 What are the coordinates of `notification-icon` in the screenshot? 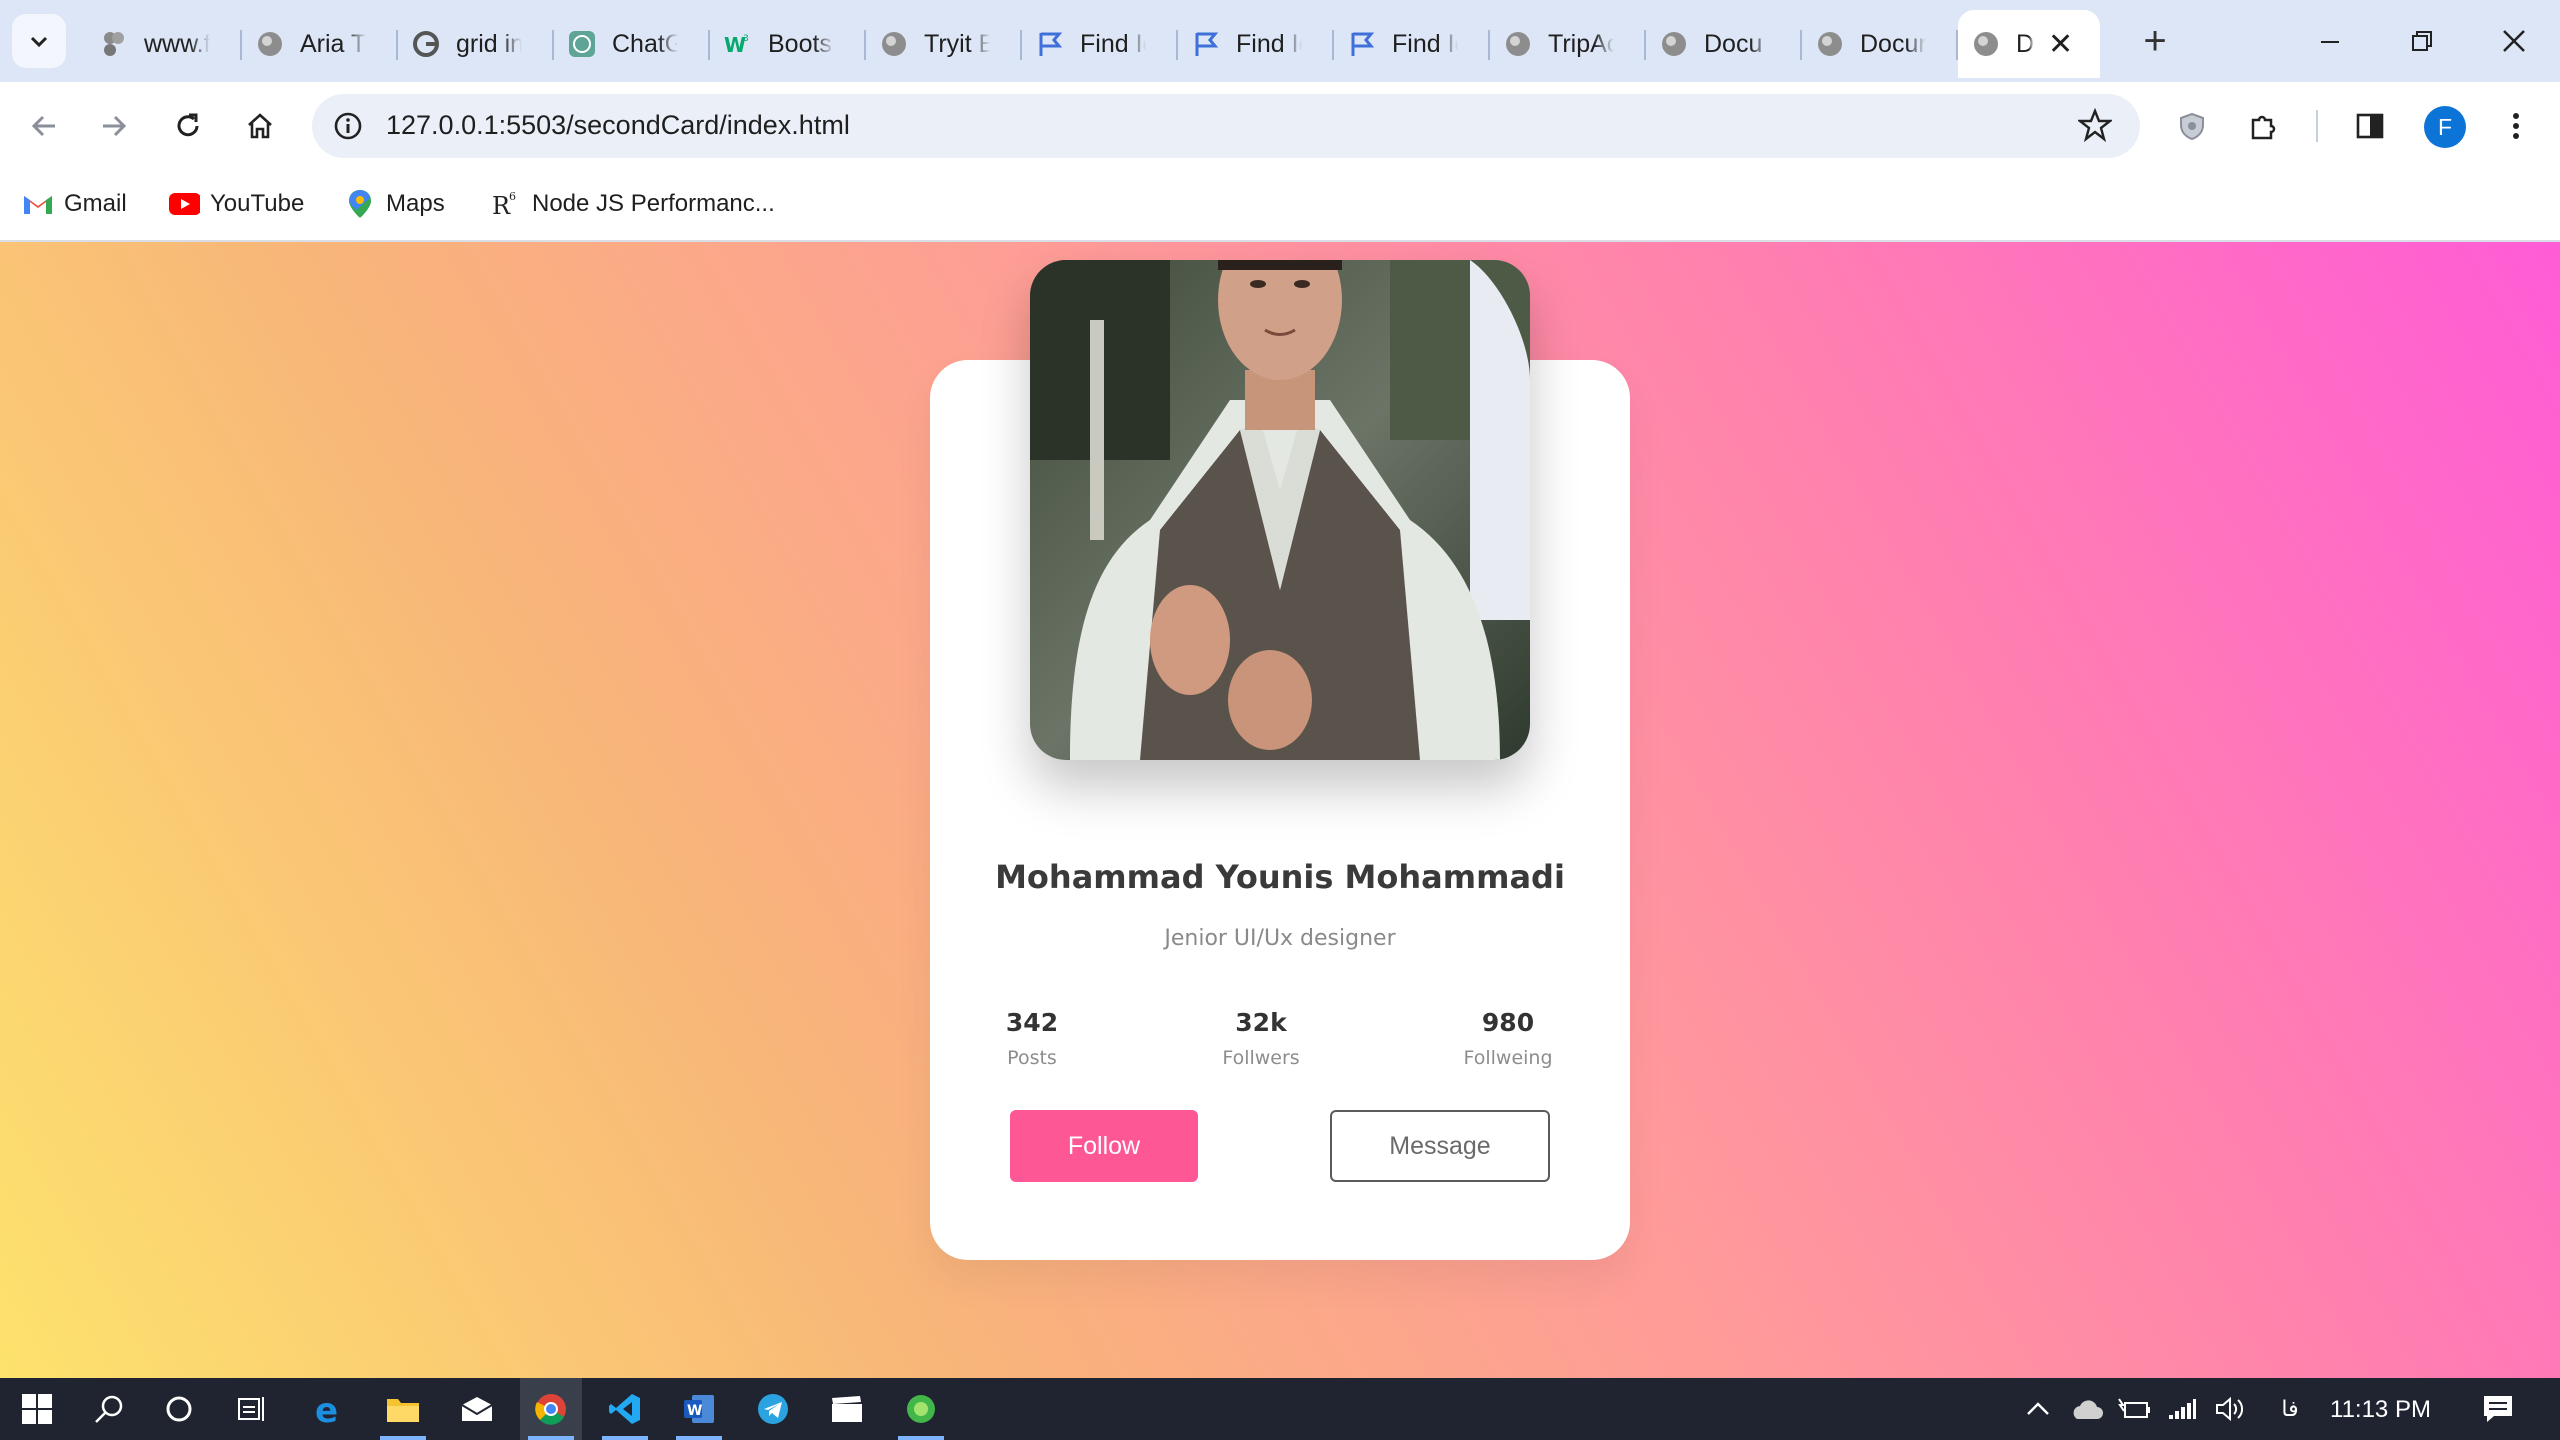 It's located at (2498, 1409).